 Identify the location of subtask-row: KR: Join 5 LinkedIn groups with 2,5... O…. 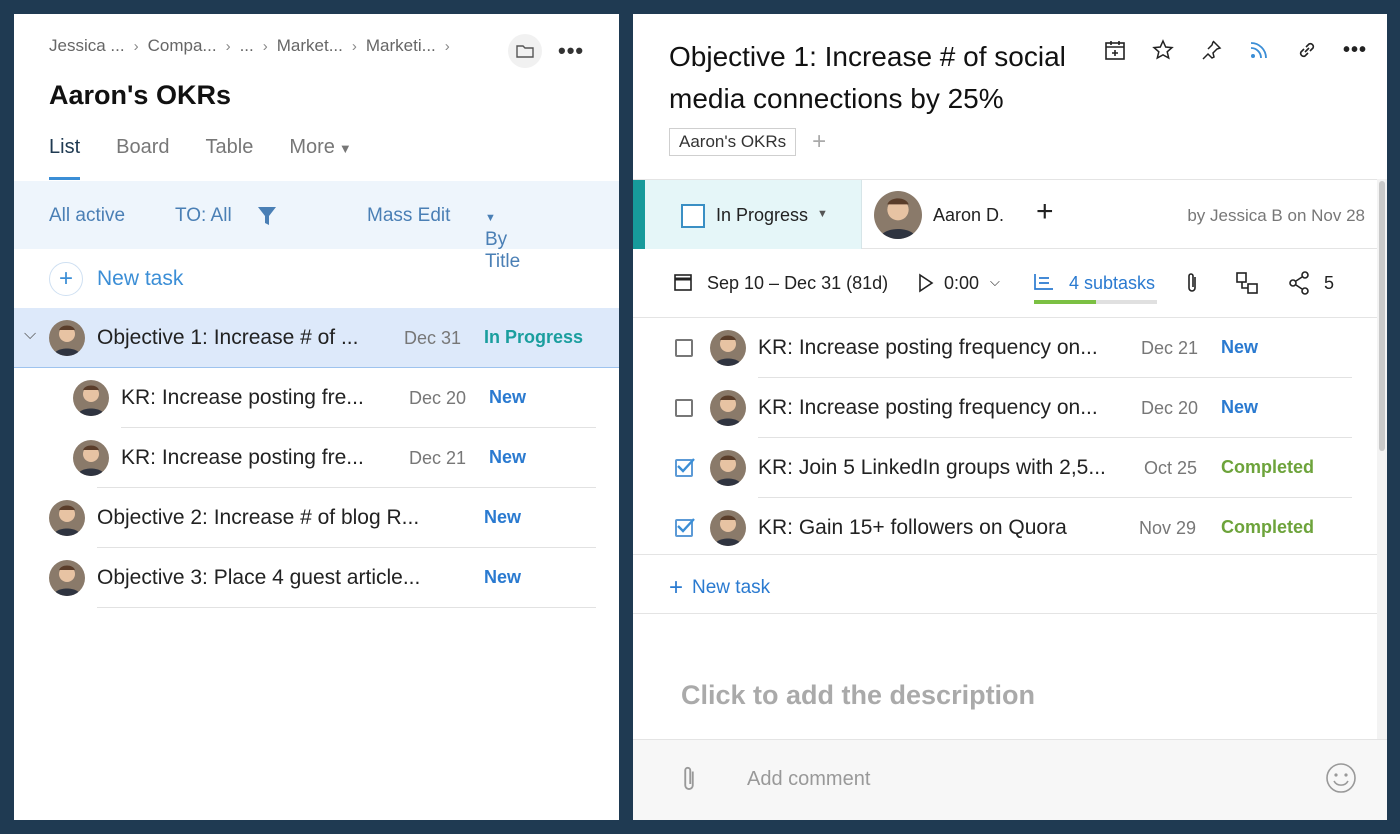
(1005, 468).